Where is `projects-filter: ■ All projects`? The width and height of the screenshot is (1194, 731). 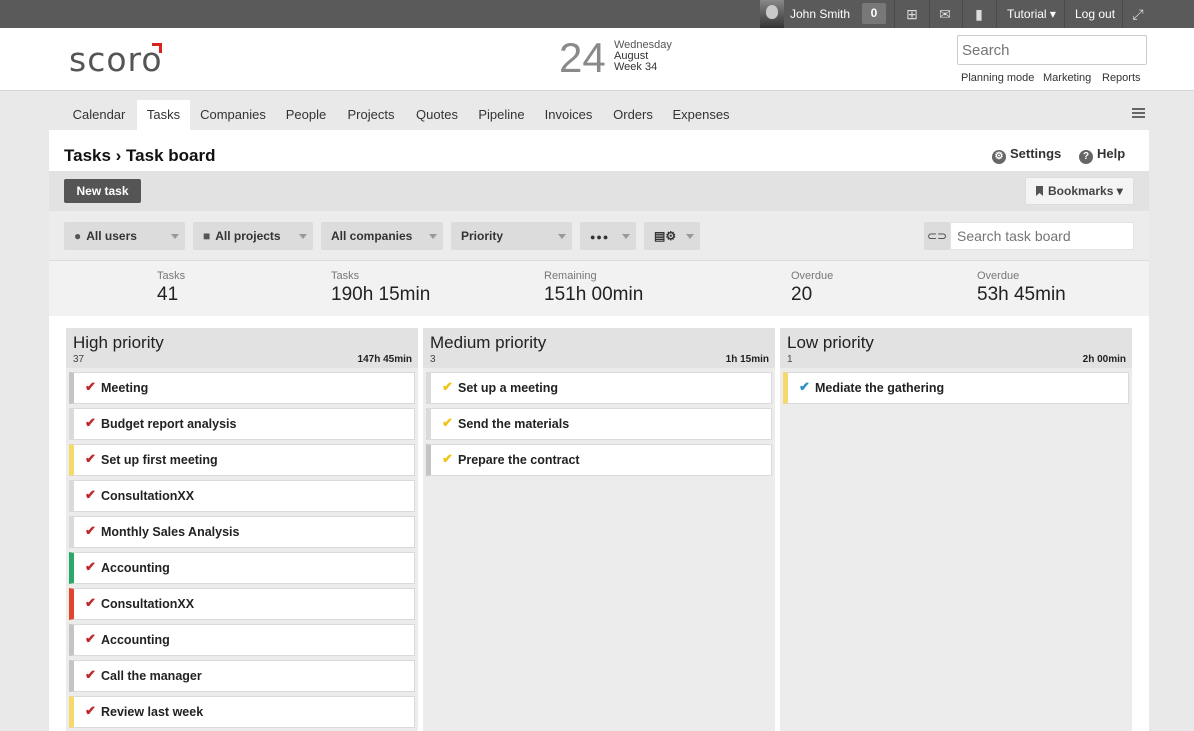
projects-filter: ■ All projects is located at coordinates (253, 236).